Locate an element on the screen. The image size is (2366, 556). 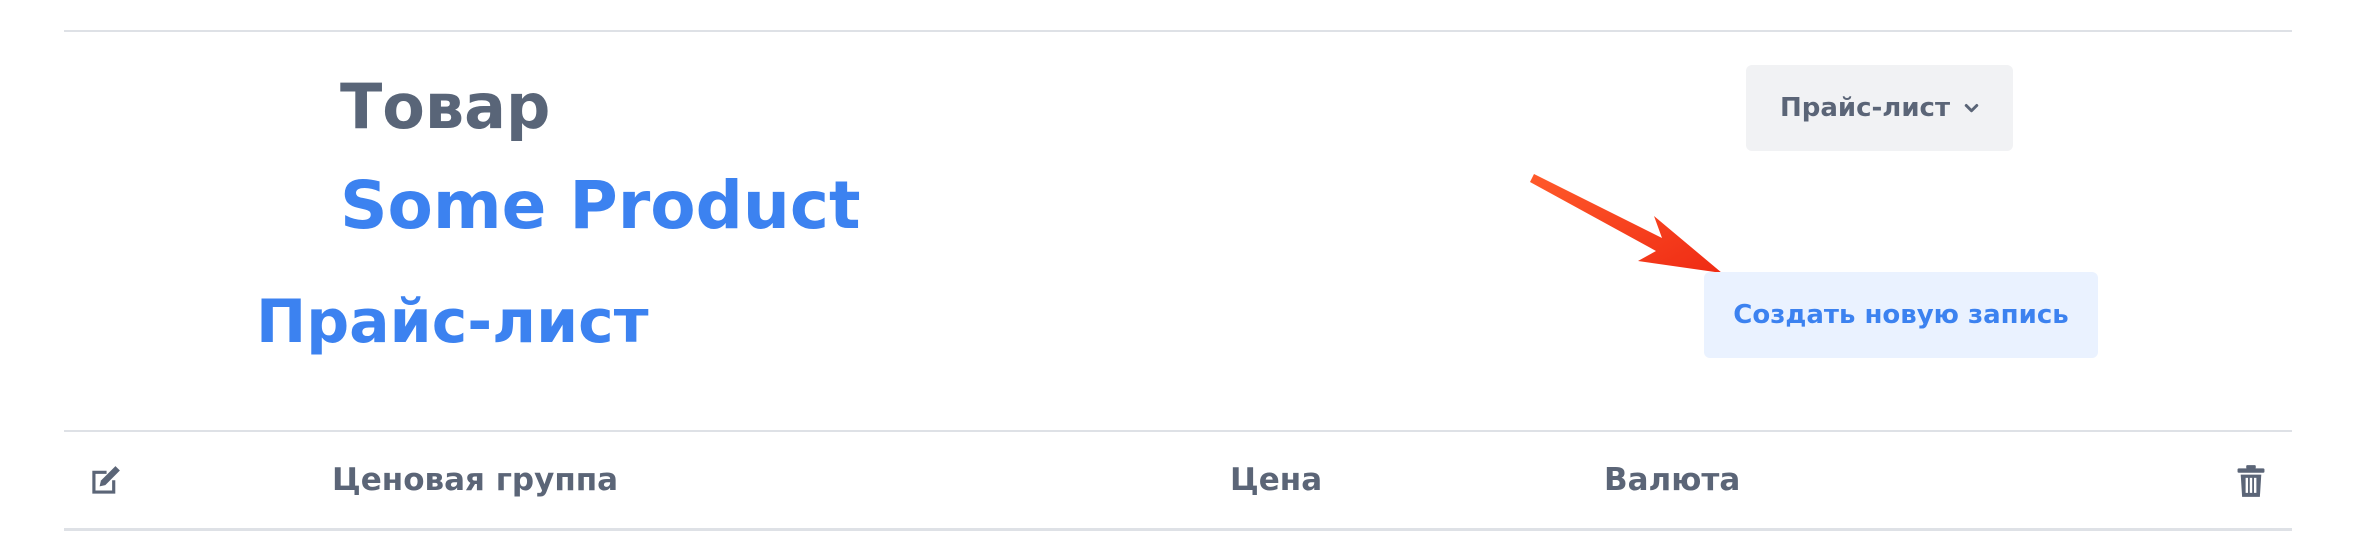
price-list-dropdown-button: Прайс-лист is located at coordinates (1879, 108).